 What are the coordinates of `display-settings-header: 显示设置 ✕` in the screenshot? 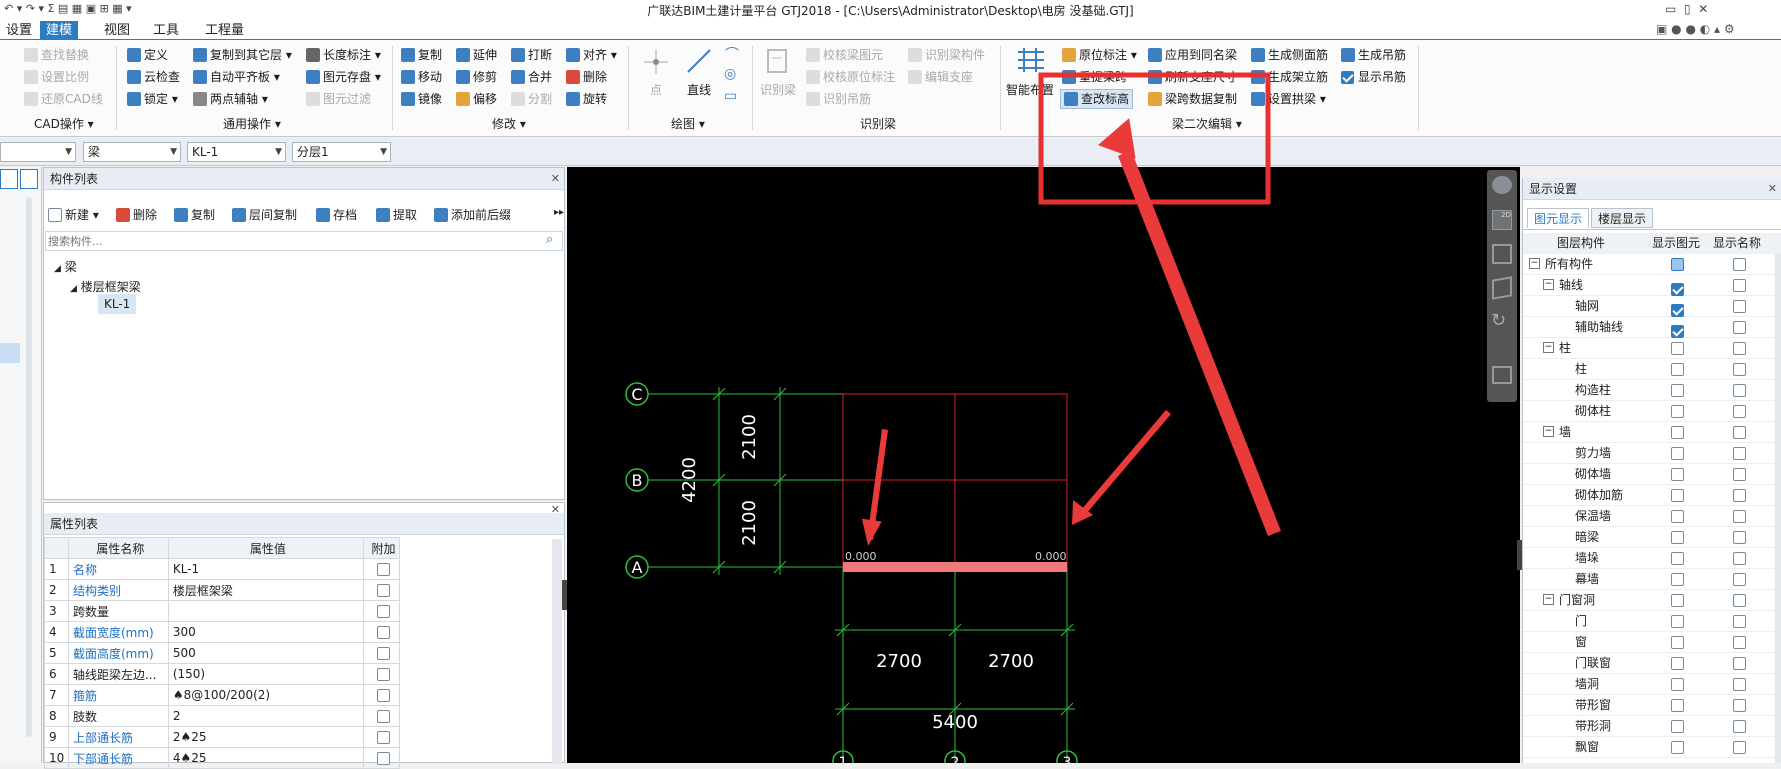 It's located at (1652, 189).